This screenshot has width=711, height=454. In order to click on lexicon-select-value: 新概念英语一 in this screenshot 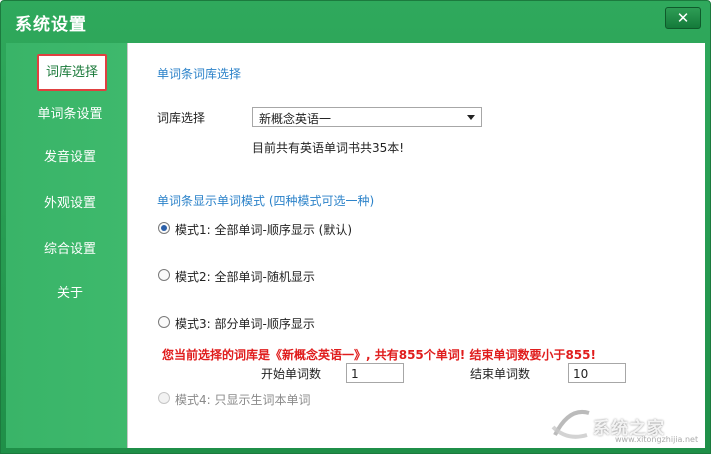, I will do `click(295, 119)`.